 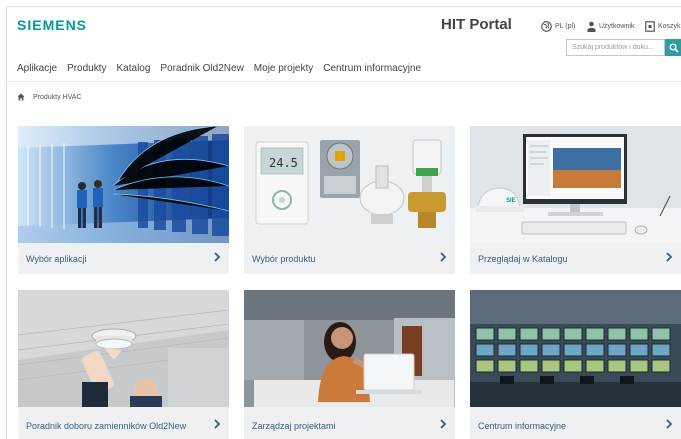 I want to click on nav-item-products: Produkty, so click(x=86, y=68).